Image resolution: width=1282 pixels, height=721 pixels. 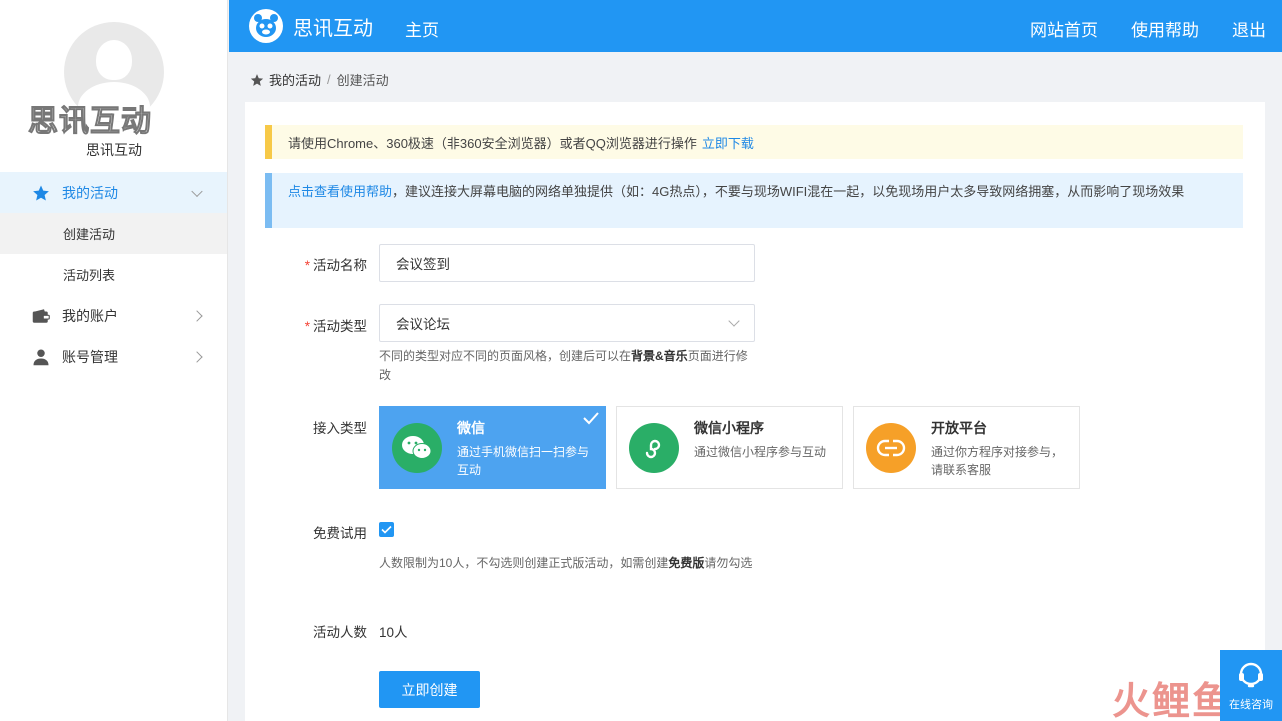 What do you see at coordinates (563, 365) in the screenshot?
I see `activity-type-hint: 不同的类型对应不同的页面风格，创建后可以在背景&音乐页面进行修改` at bounding box center [563, 365].